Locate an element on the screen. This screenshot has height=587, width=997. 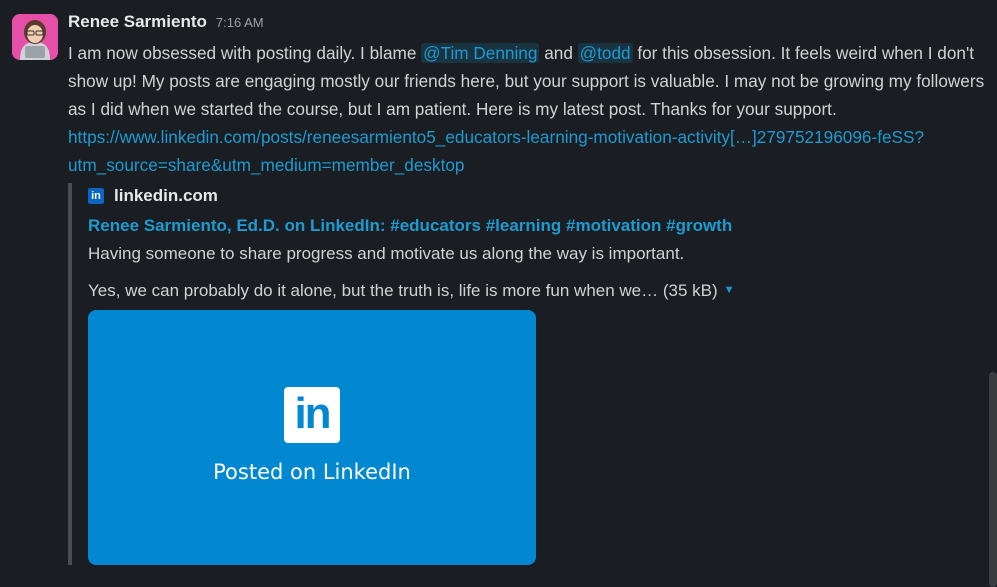
unfurl-site: in linkedin.com is located at coordinates (528, 196).